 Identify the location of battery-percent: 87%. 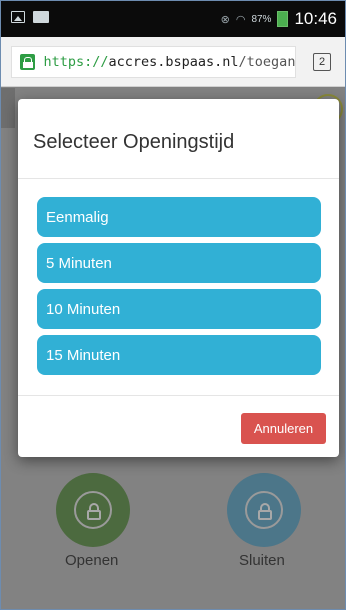
(261, 19).